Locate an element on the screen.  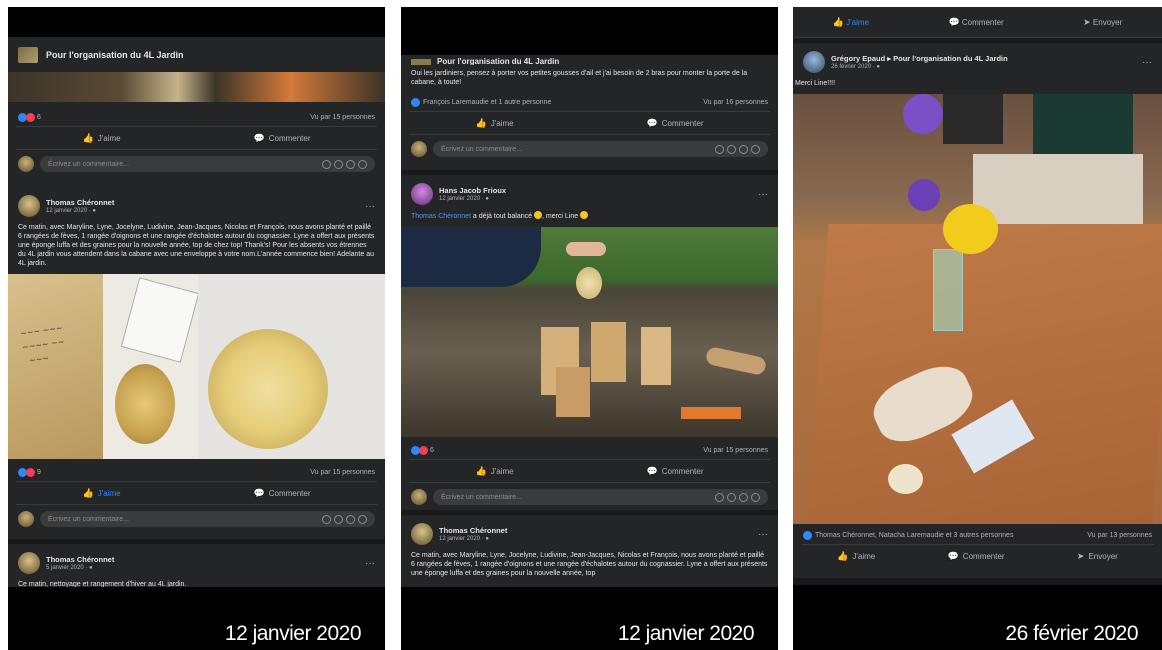
seeds-photo is located at coordinates (151, 366).